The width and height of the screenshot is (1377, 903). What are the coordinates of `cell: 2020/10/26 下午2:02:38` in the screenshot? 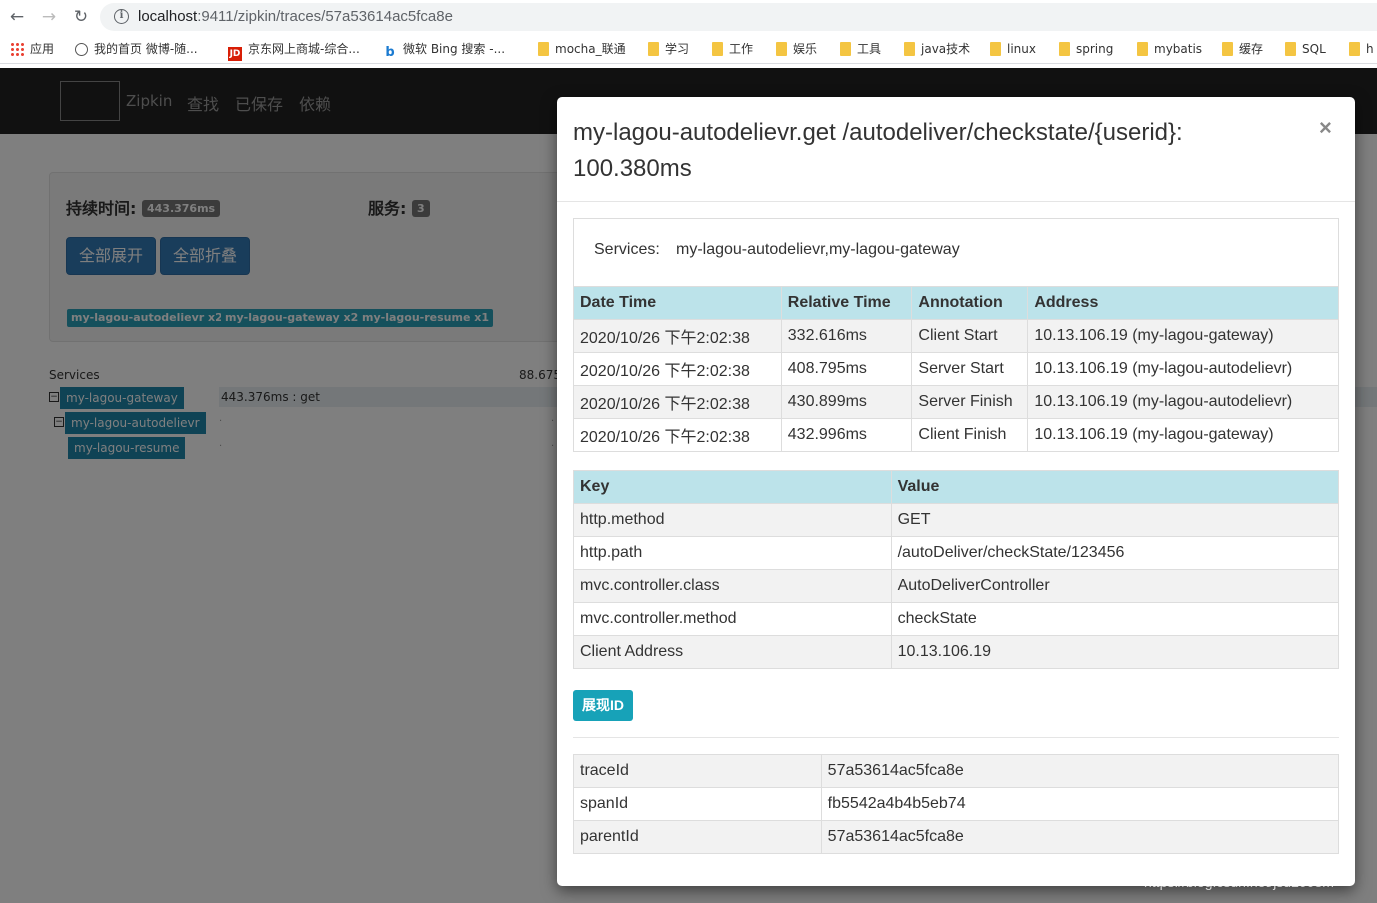 It's located at (677, 336).